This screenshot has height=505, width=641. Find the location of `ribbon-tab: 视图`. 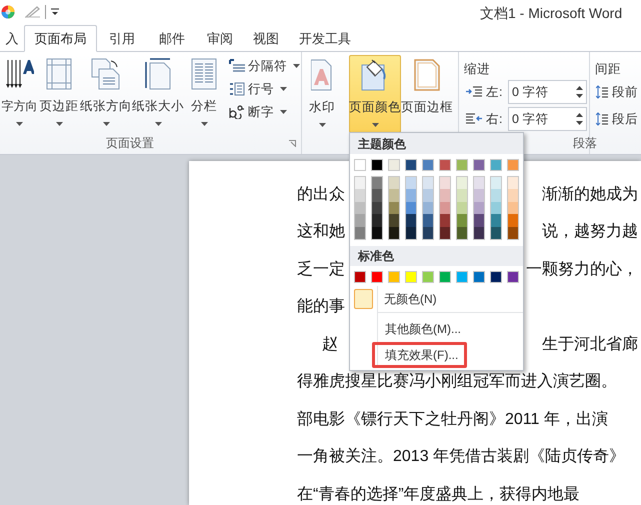

ribbon-tab: 视图 is located at coordinates (266, 38).